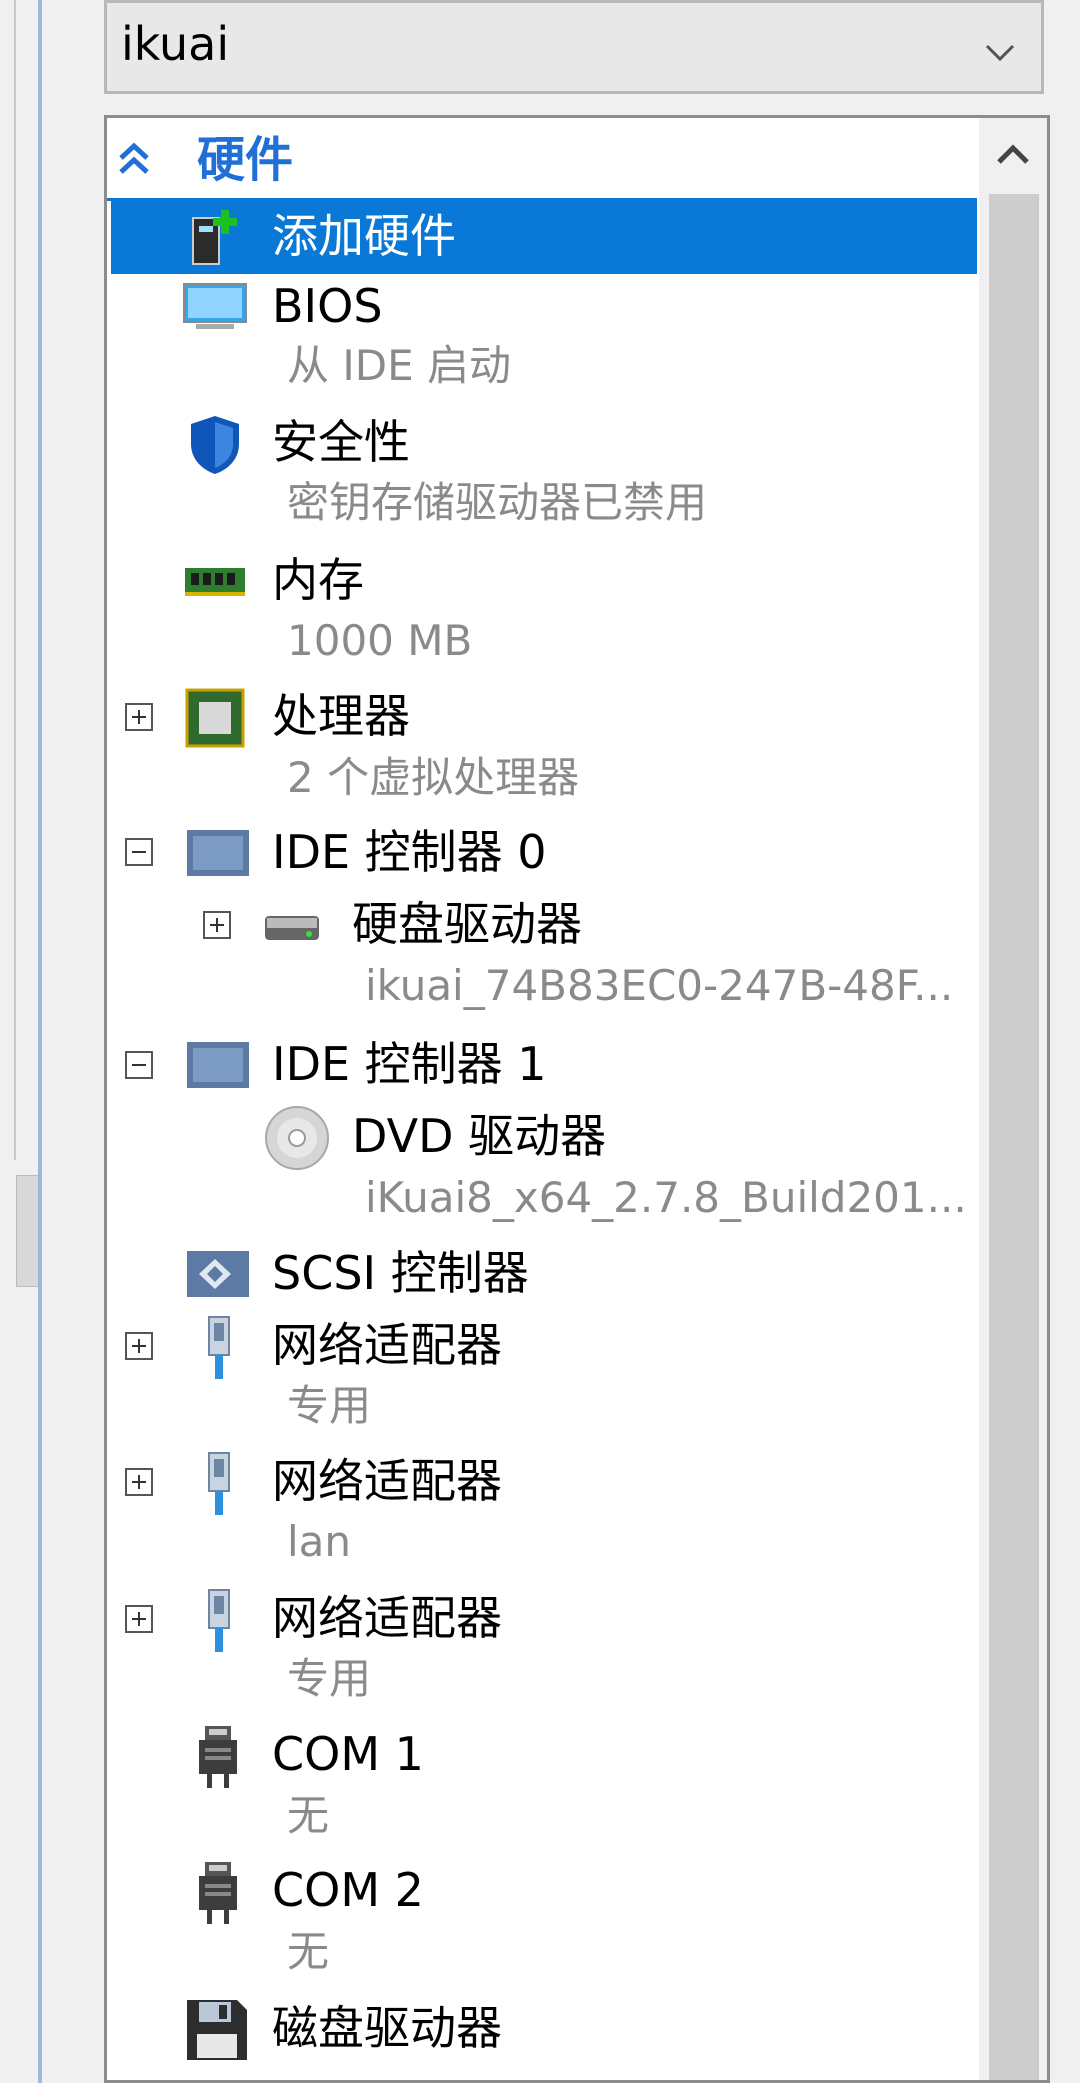 Image resolution: width=1080 pixels, height=2083 pixels. What do you see at coordinates (542, 306) in the screenshot?
I see `tree-item-bios: BIOS` at bounding box center [542, 306].